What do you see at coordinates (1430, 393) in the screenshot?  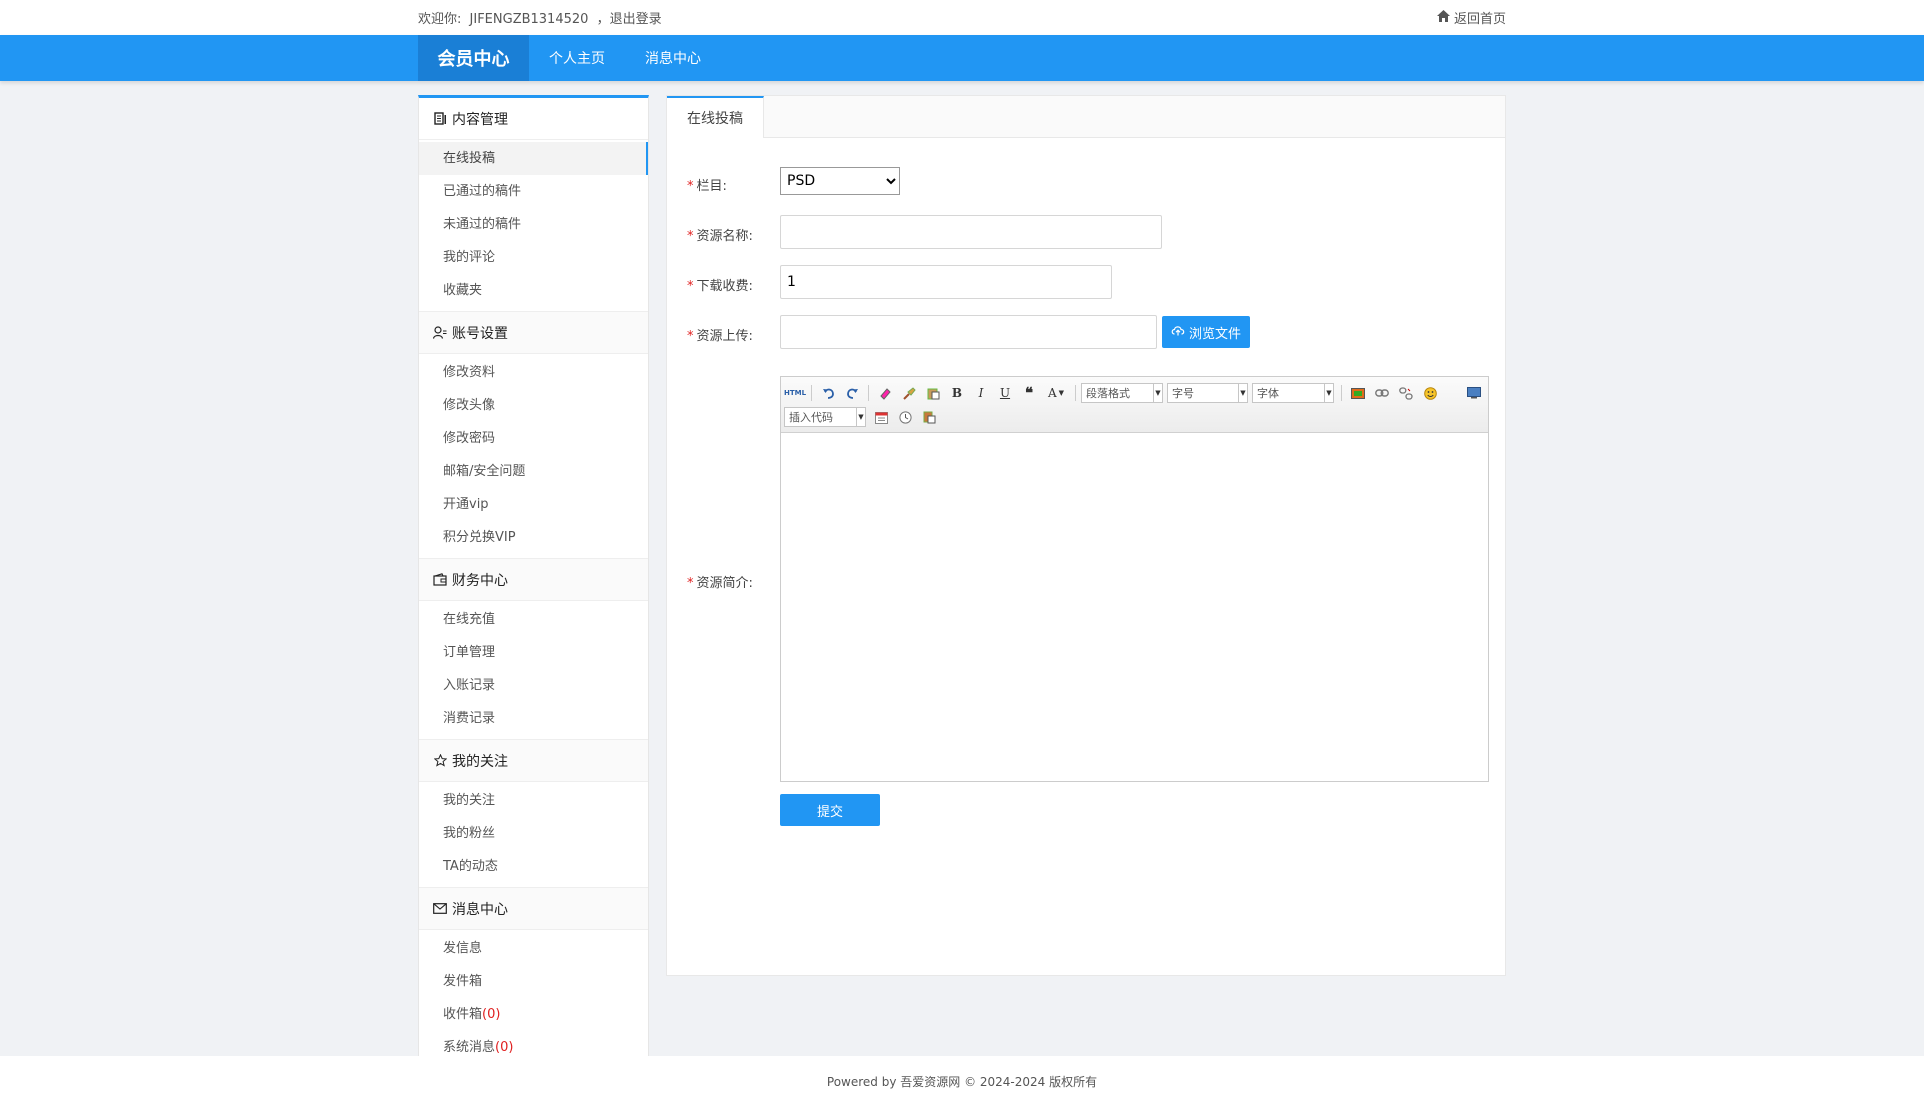 I see `emoji-icon` at bounding box center [1430, 393].